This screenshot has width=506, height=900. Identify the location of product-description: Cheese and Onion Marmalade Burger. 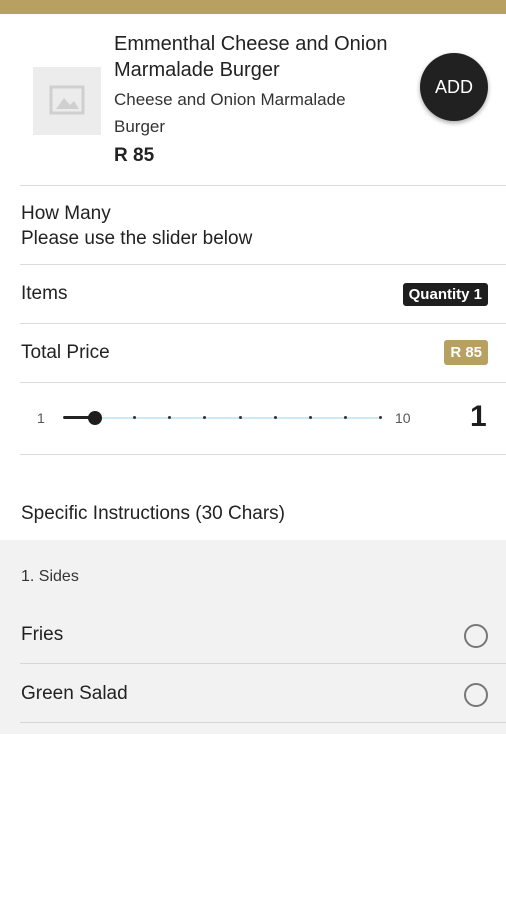
(230, 113).